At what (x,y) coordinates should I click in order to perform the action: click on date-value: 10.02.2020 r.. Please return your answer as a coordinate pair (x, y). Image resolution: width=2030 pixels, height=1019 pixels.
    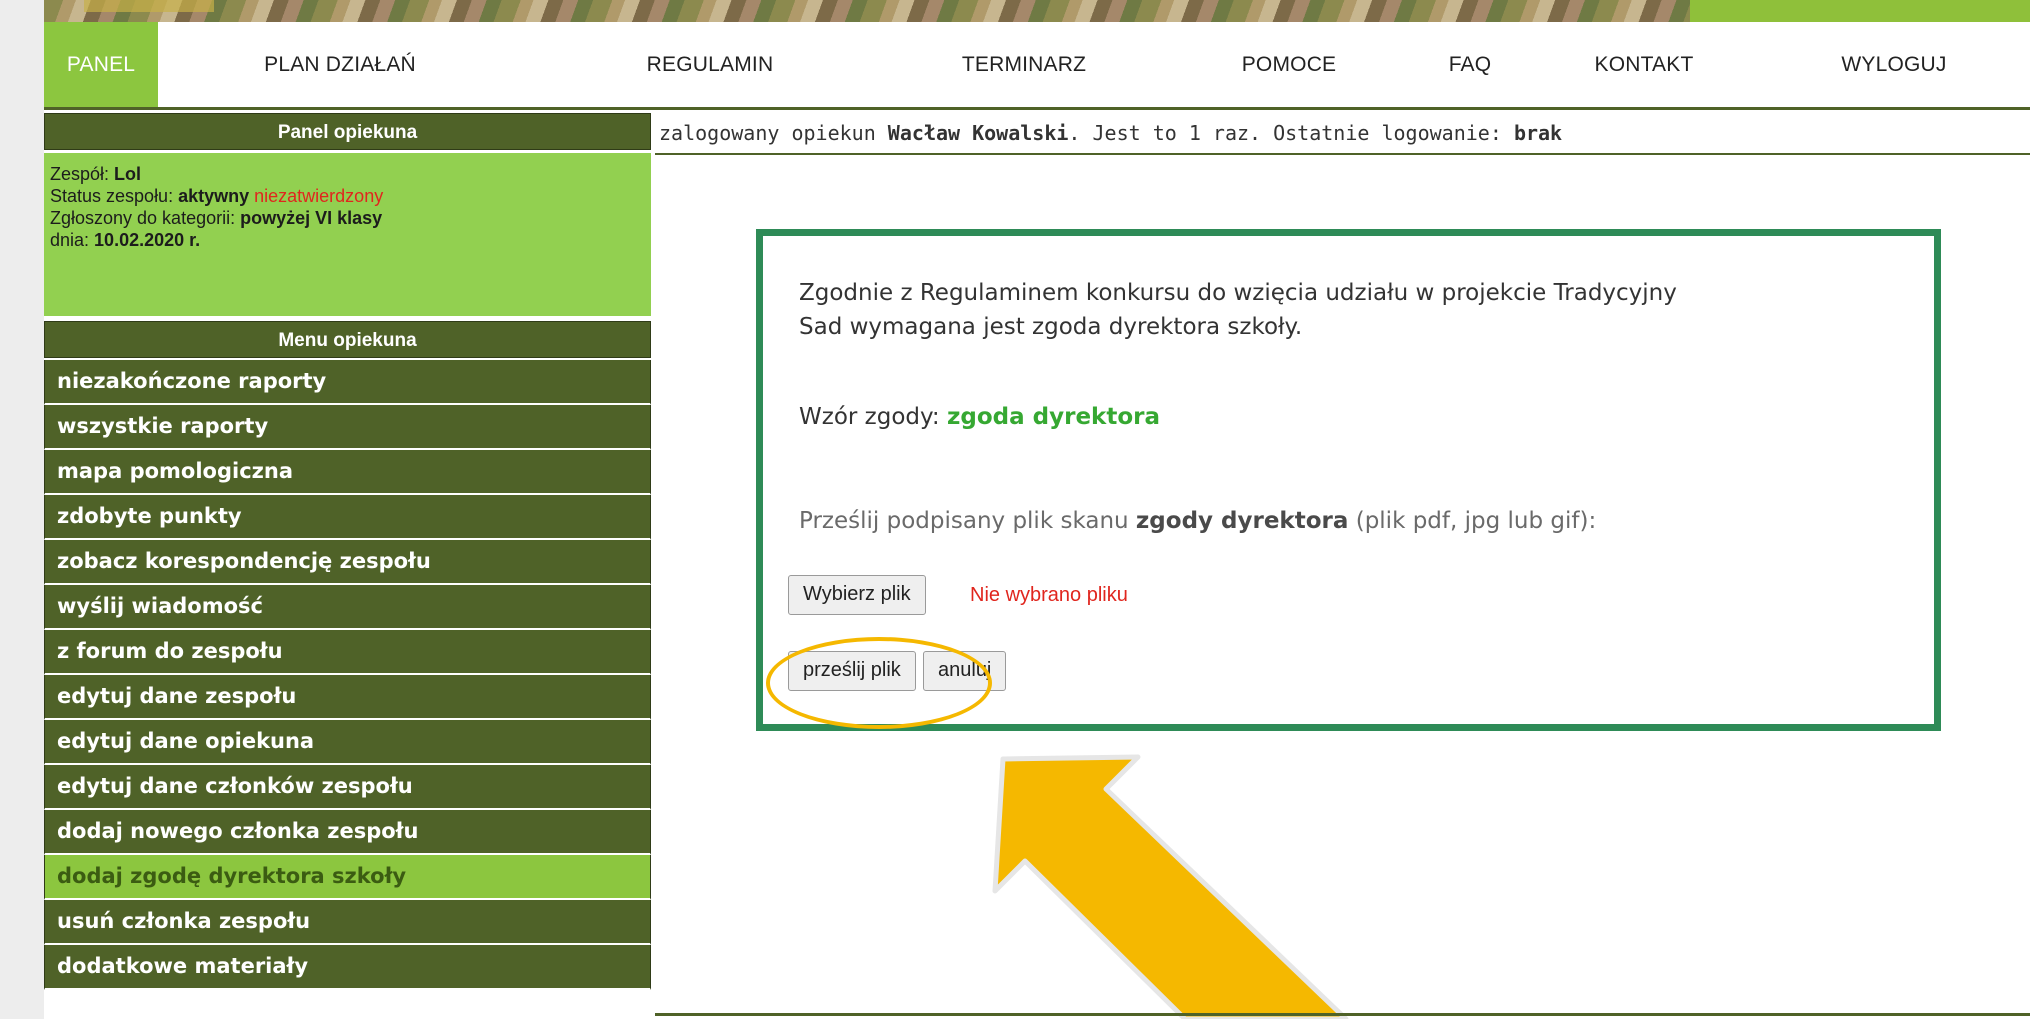
    Looking at the image, I should click on (147, 240).